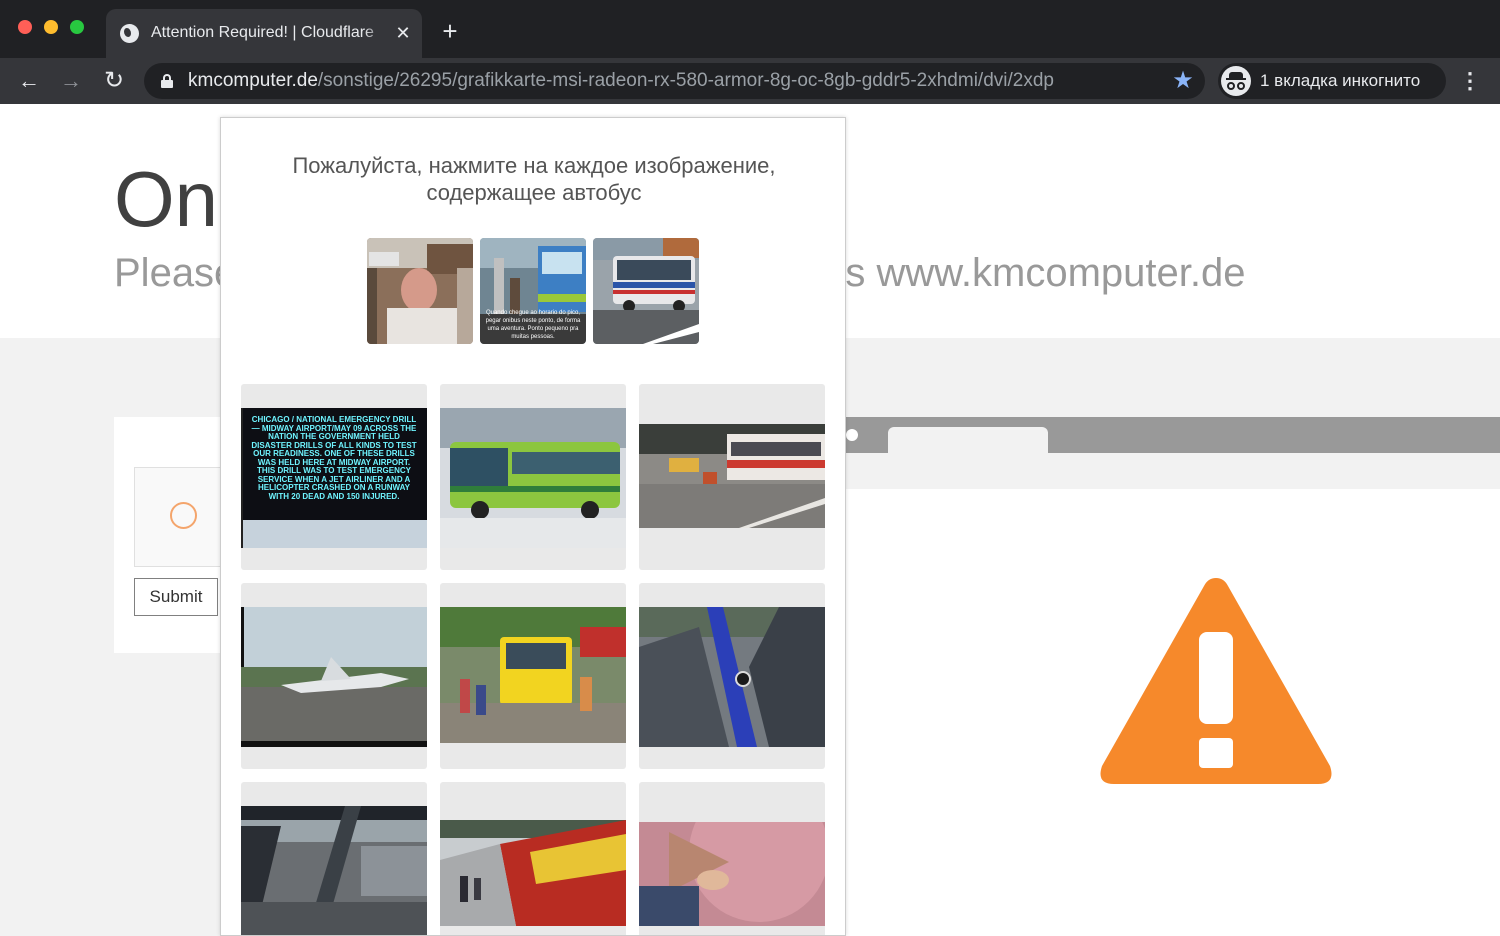 The height and width of the screenshot is (936, 1500). What do you see at coordinates (403, 33) in the screenshot?
I see `tab-close-icon: ✕` at bounding box center [403, 33].